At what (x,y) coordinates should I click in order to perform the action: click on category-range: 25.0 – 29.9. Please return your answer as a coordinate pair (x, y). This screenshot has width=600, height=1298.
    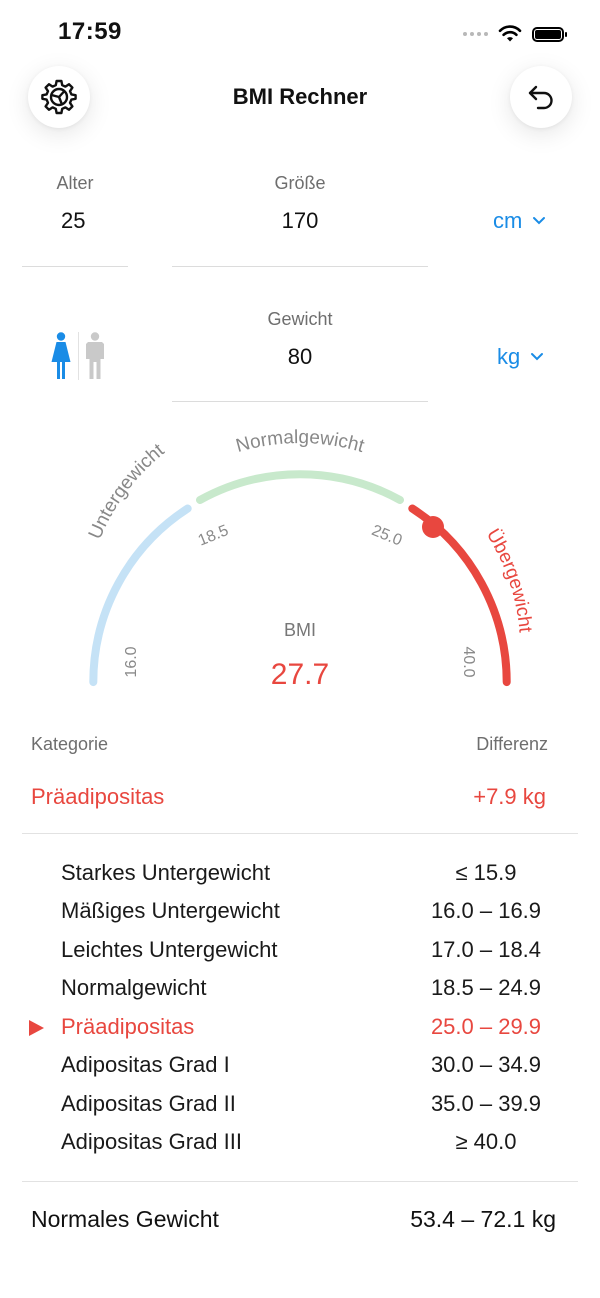
    Looking at the image, I should click on (486, 1026).